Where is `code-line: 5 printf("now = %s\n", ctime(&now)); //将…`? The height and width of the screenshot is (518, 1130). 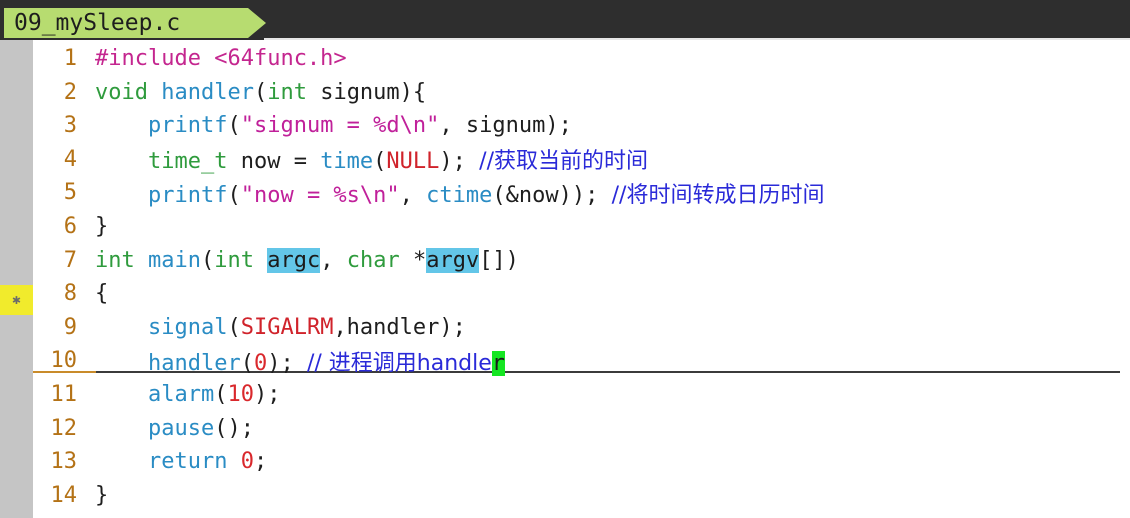 code-line: 5 printf("now = %s\n", ctime(&now)); //将… is located at coordinates (581, 192).